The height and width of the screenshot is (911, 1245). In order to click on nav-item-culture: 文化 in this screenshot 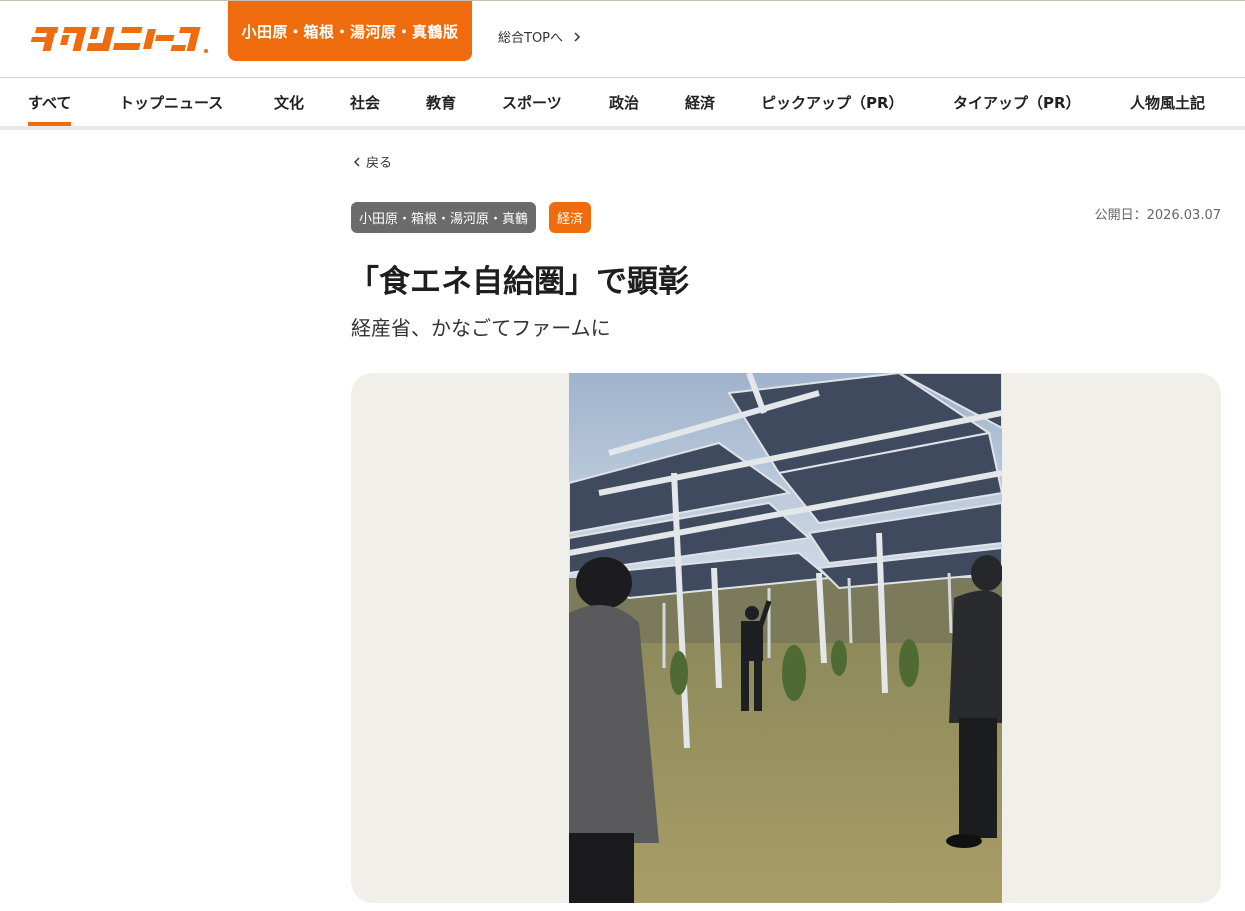, I will do `click(289, 102)`.